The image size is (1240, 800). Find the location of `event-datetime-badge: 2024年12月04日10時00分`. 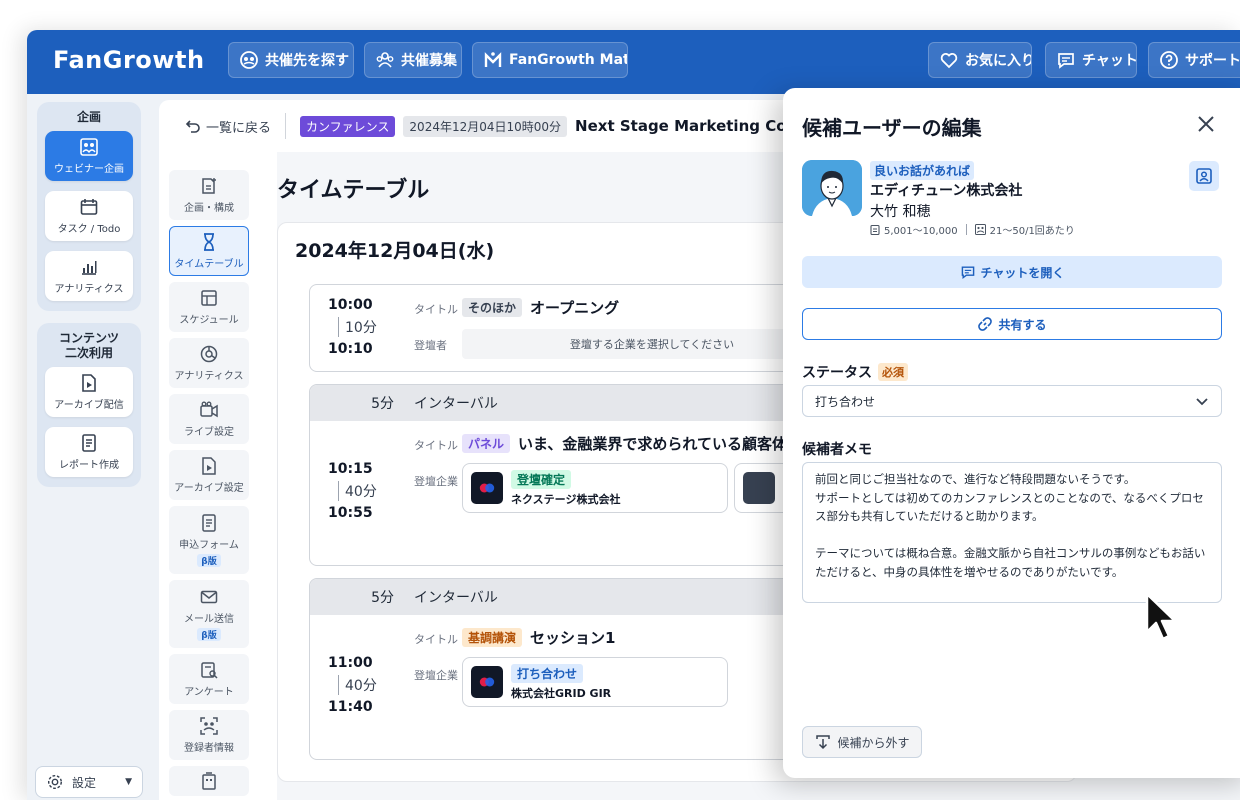

event-datetime-badge: 2024年12月04日10時00分 is located at coordinates (485, 126).